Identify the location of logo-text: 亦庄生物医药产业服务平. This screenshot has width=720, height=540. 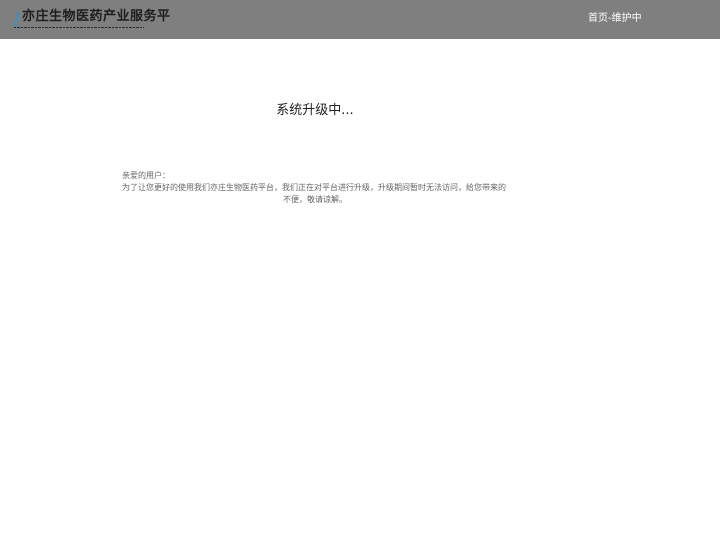
(96, 16).